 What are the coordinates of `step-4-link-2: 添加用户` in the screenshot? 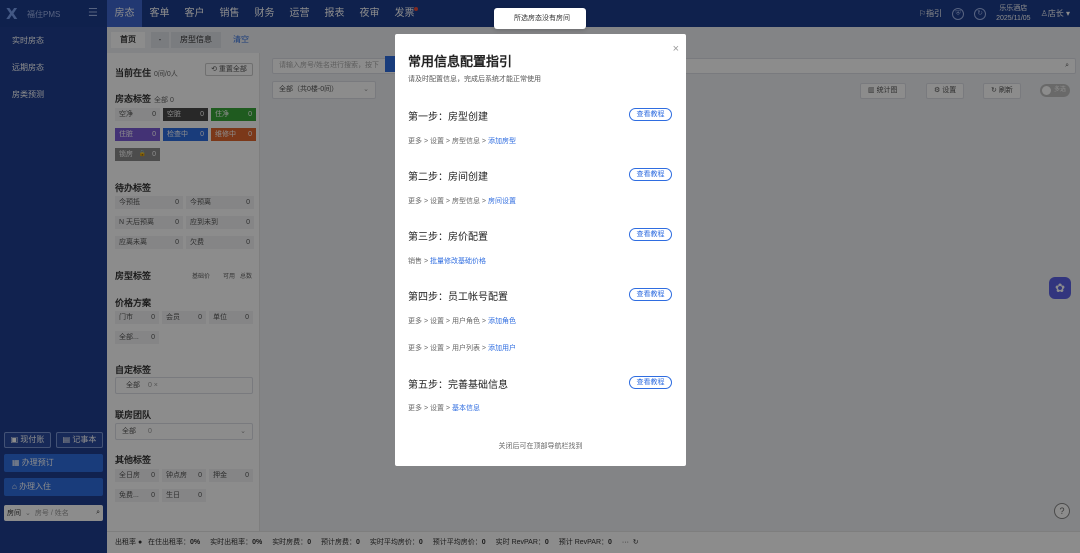 It's located at (502, 348).